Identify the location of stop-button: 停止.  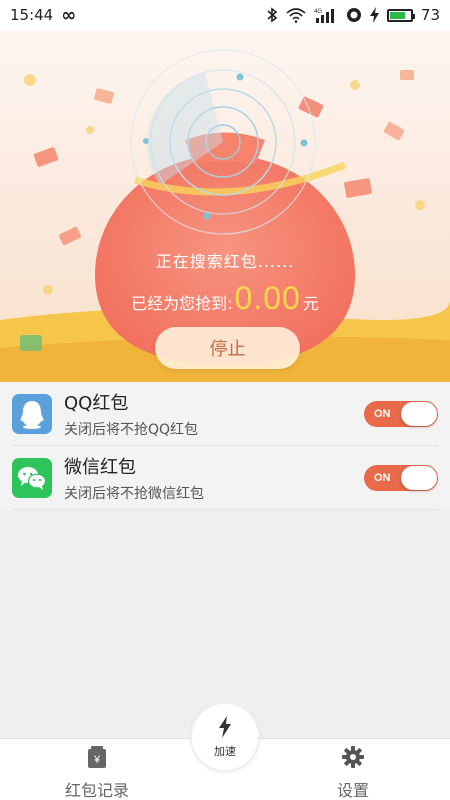
(227, 348).